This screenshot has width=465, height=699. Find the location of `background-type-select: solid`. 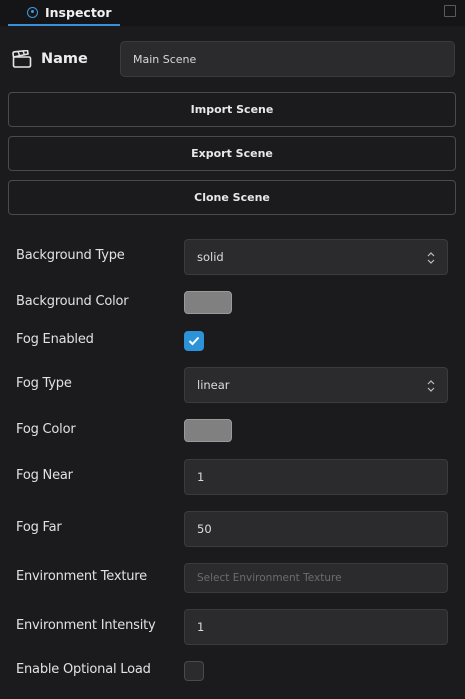

background-type-select: solid is located at coordinates (316, 257).